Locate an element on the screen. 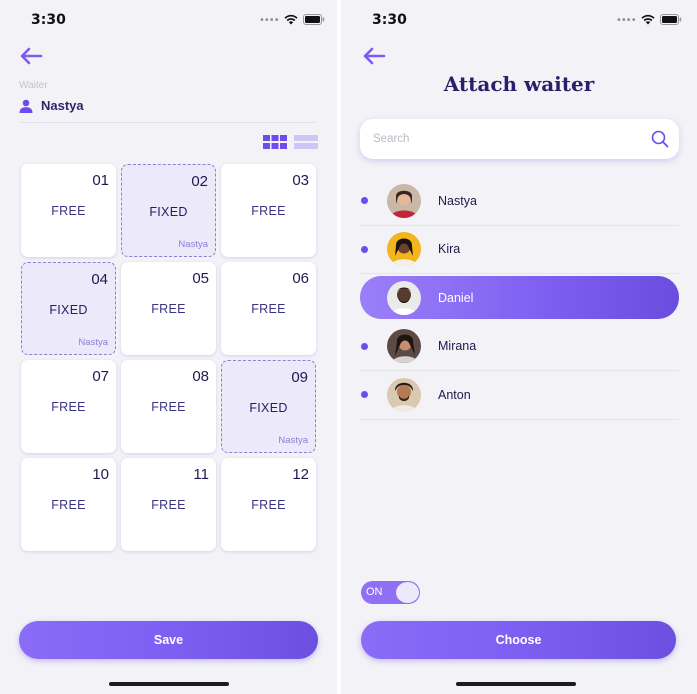 The height and width of the screenshot is (694, 697). table-tile-02: 02 FIXED Nastya is located at coordinates (168, 210).